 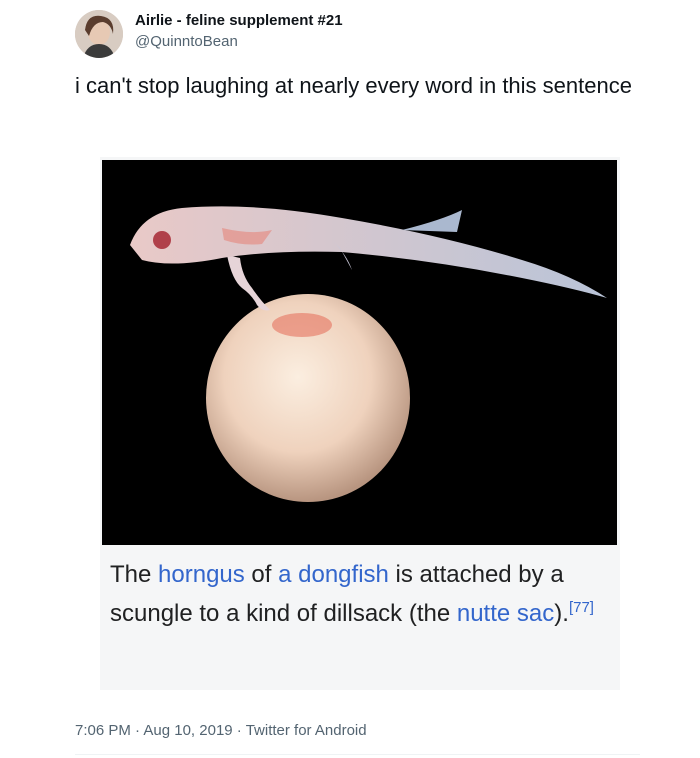 I want to click on avatar-photo, so click(x=99, y=34).